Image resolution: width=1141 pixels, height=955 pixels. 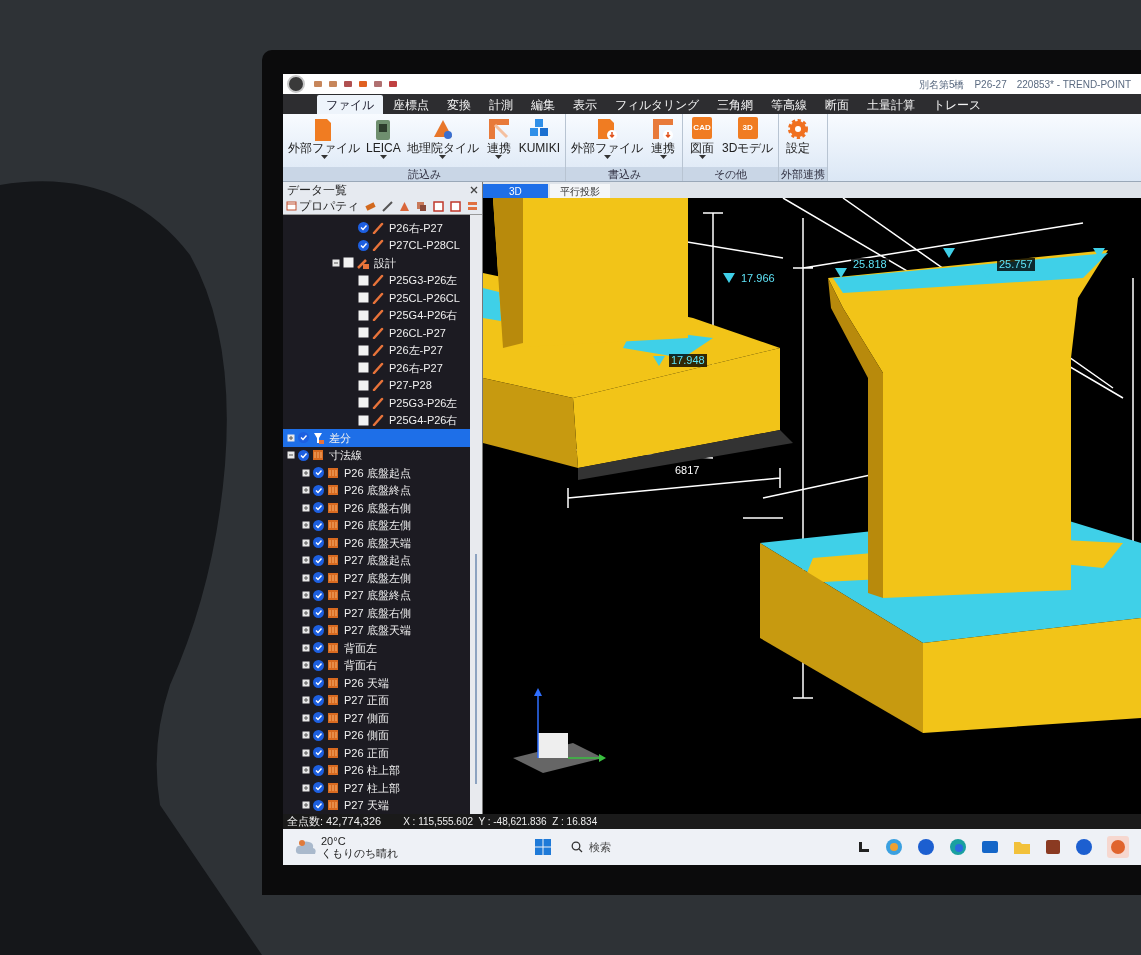 I want to click on browser-icon, so click(x=958, y=847).